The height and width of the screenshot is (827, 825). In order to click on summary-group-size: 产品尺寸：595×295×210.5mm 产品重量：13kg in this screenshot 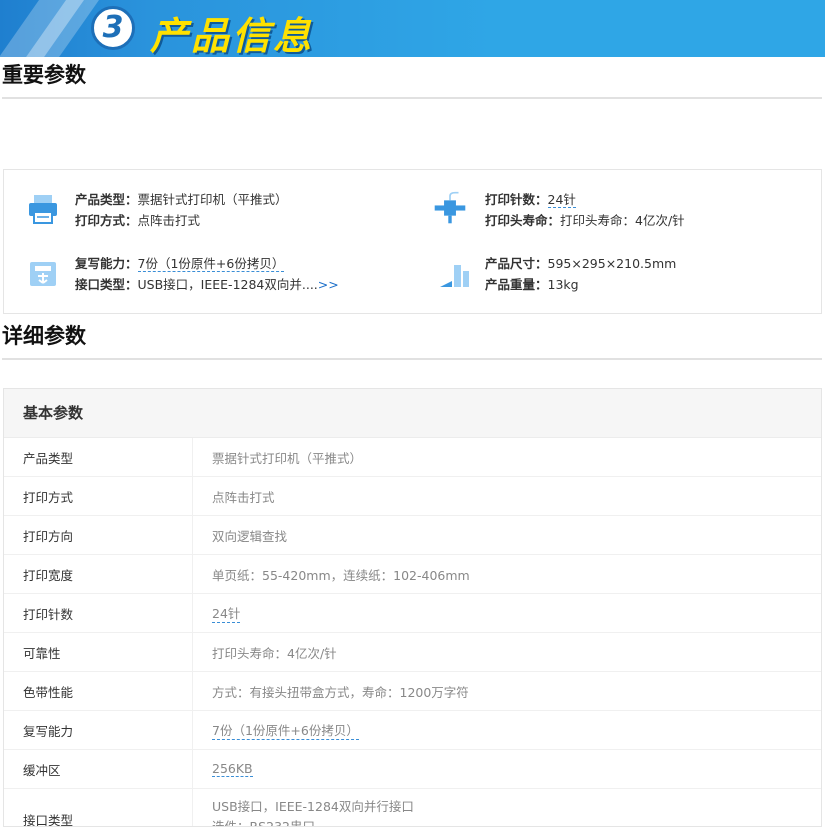, I will do `click(581, 274)`.